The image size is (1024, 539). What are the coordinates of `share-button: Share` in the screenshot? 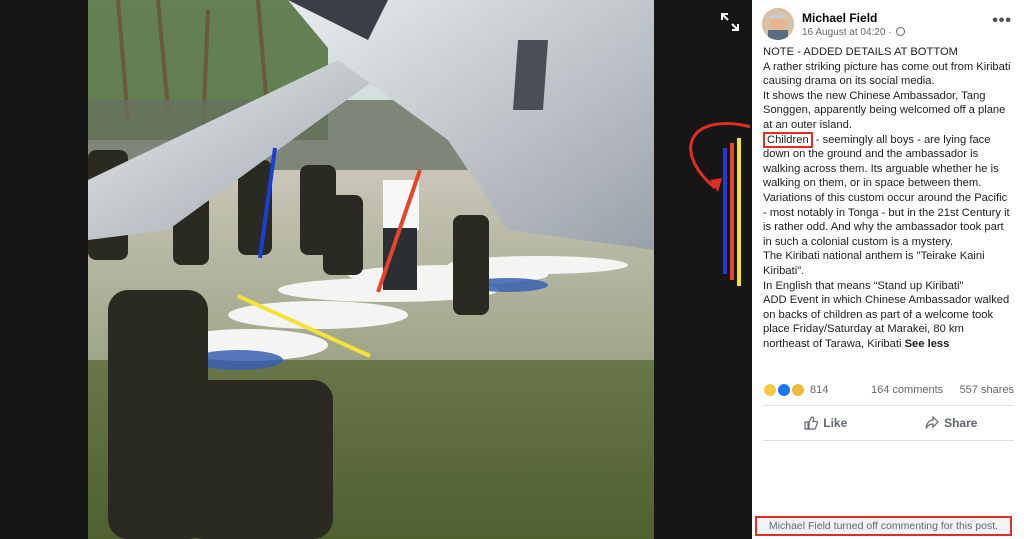 It's located at (952, 423).